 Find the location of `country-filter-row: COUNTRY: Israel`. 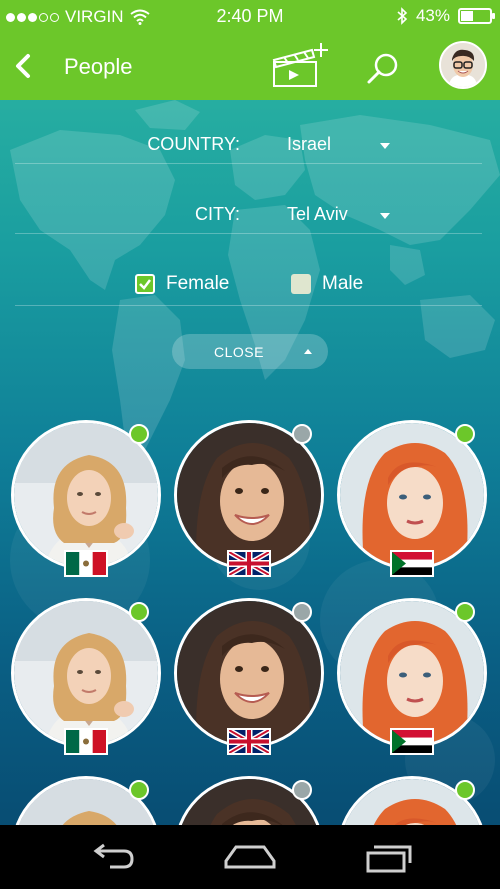

country-filter-row: COUNTRY: Israel is located at coordinates (248, 143).